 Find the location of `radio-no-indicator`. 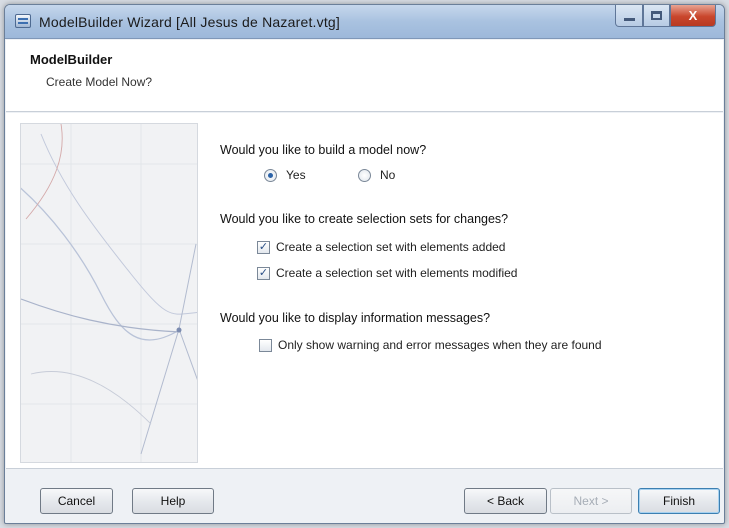

radio-no-indicator is located at coordinates (364, 175).